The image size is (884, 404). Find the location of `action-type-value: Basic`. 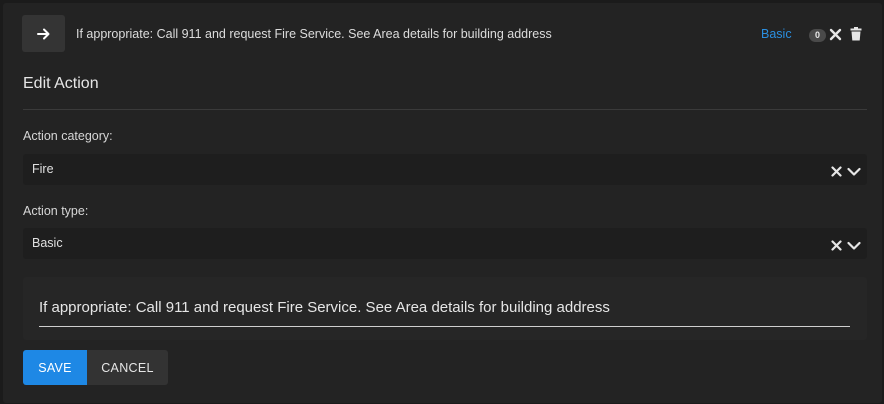

action-type-value: Basic is located at coordinates (47, 243).